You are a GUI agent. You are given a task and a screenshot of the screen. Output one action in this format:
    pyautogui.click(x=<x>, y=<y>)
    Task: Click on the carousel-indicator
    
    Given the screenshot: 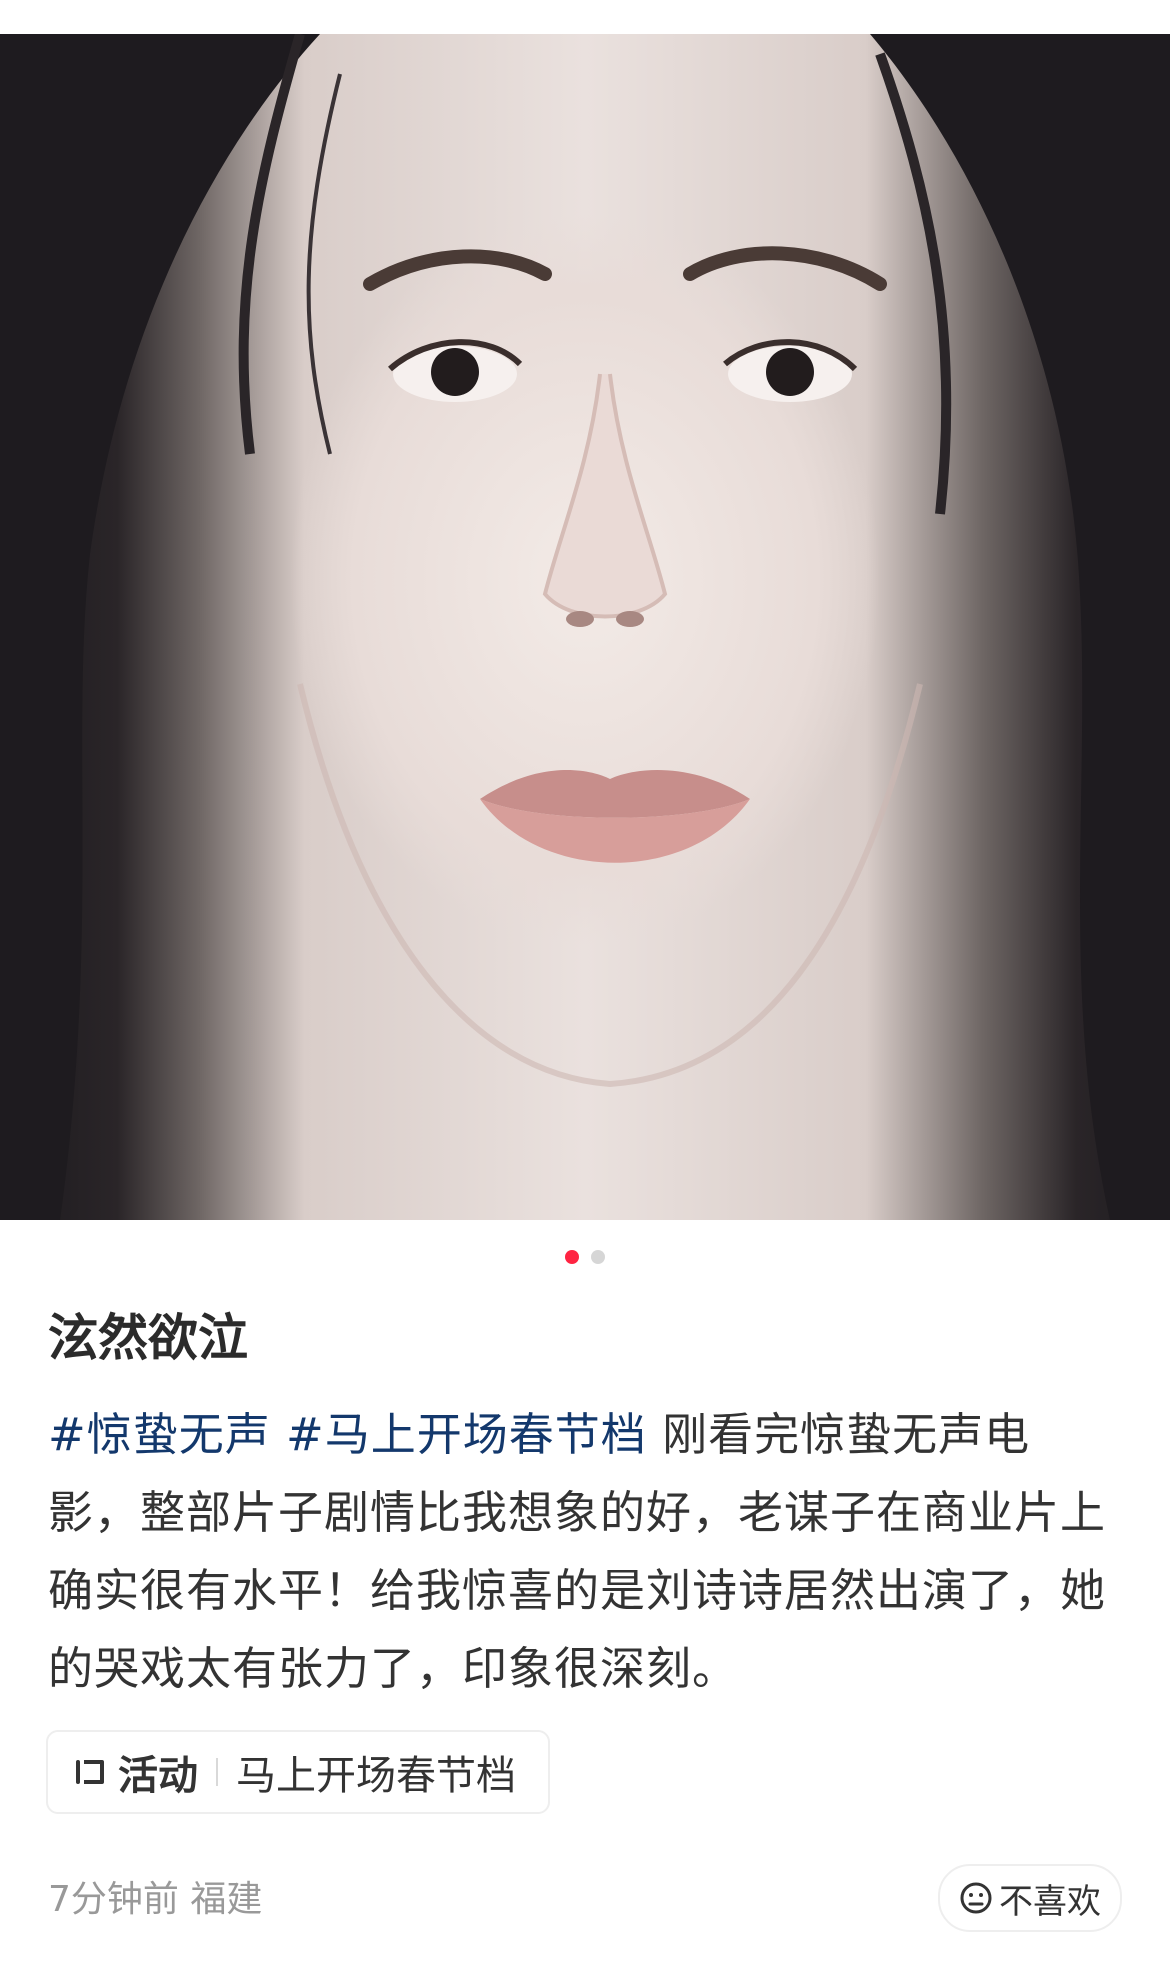 What is the action you would take?
    pyautogui.click(x=585, y=1258)
    